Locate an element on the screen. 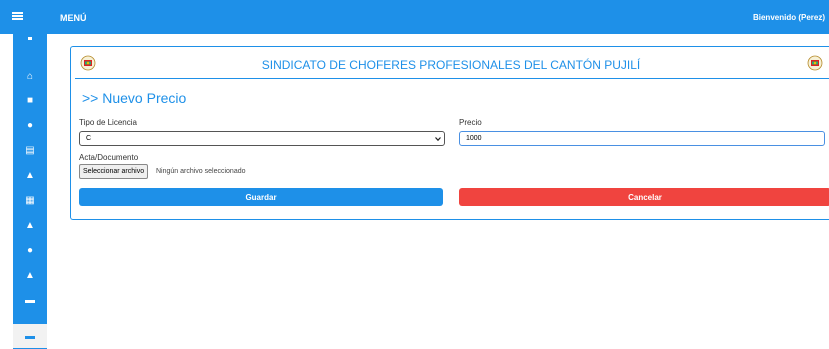 This screenshot has width=829, height=349. chevron-down-icon is located at coordinates (438, 139).